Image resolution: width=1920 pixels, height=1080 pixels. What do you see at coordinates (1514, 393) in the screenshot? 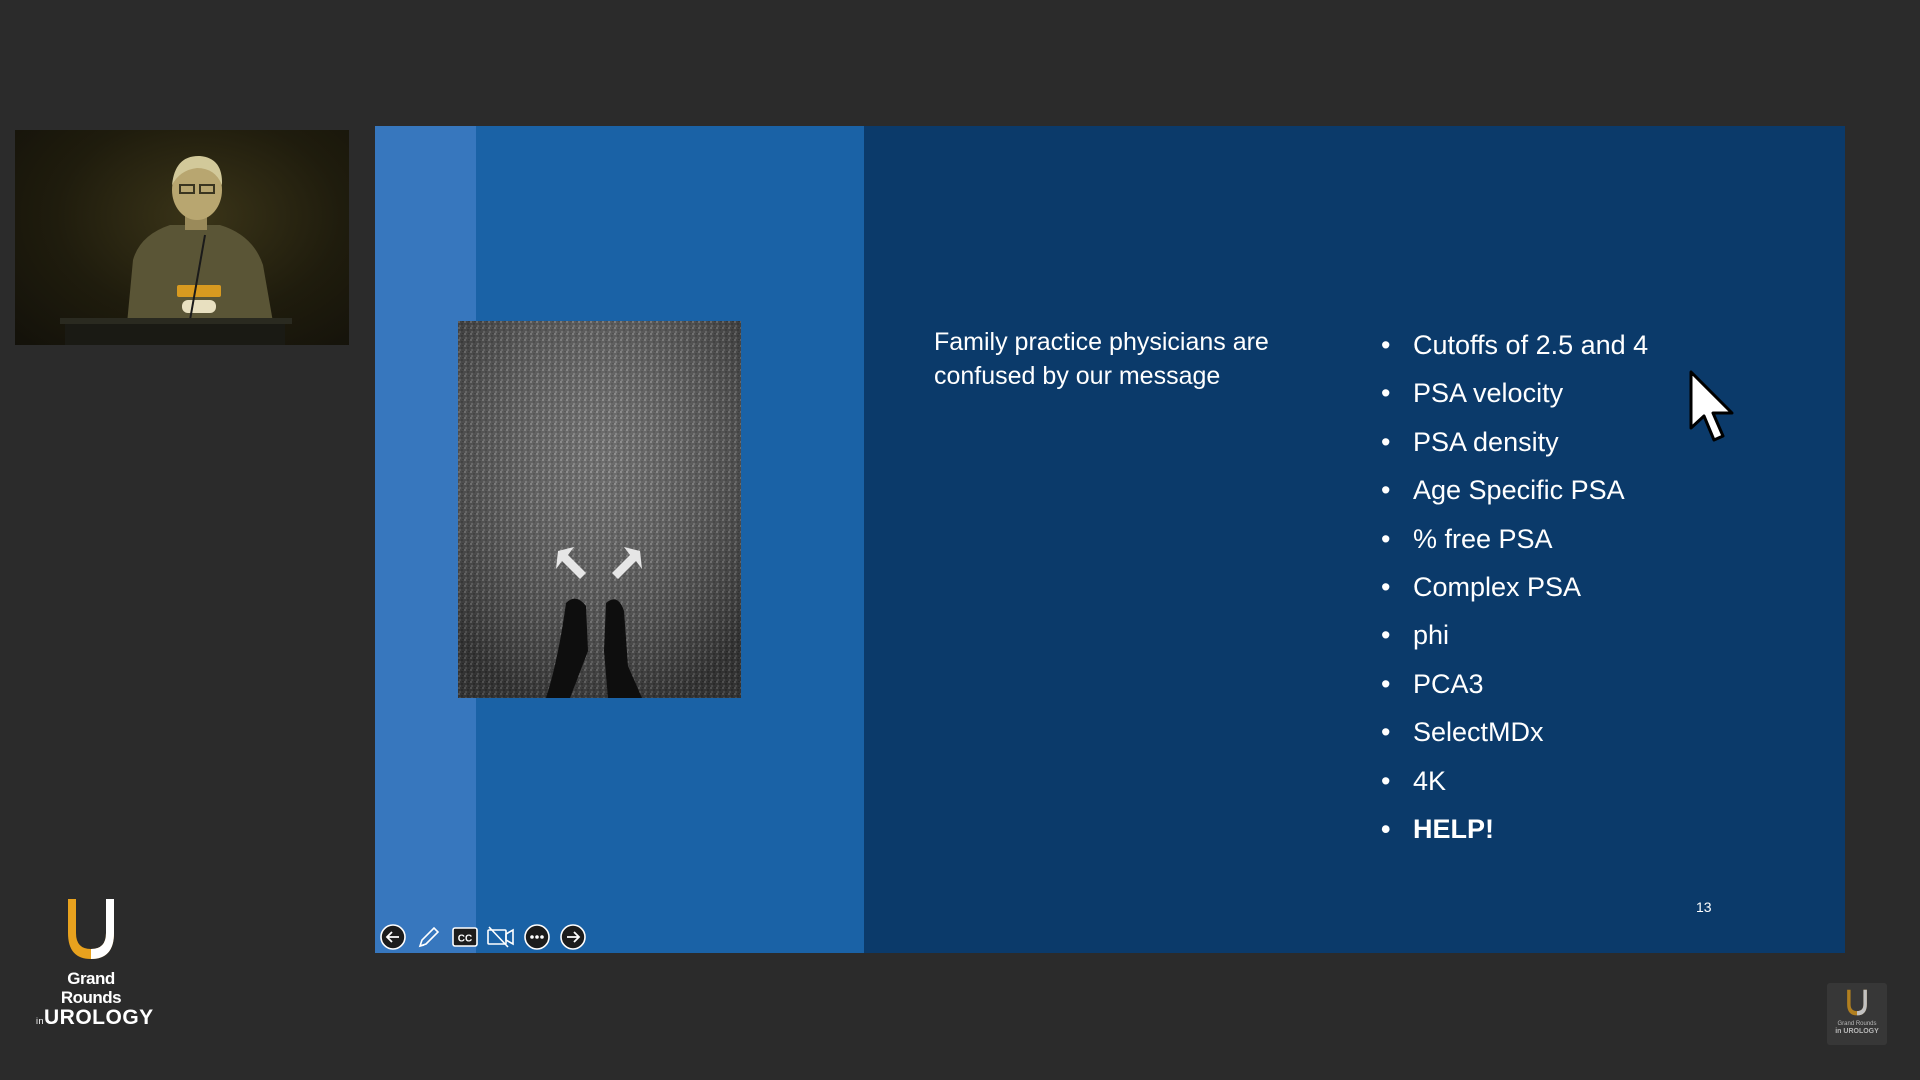
I see `bullet-item: PSA velocity` at bounding box center [1514, 393].